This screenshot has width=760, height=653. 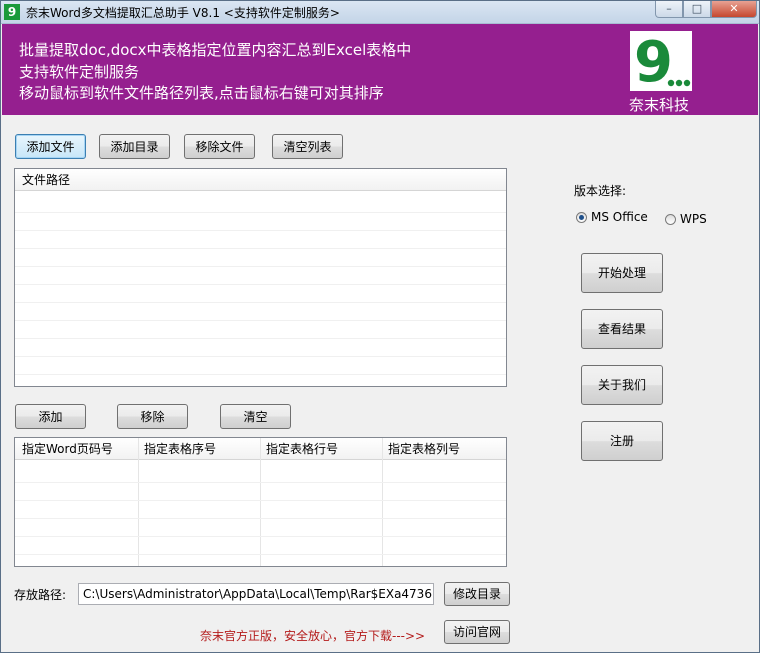 What do you see at coordinates (734, 9) in the screenshot?
I see `close-button: ✕` at bounding box center [734, 9].